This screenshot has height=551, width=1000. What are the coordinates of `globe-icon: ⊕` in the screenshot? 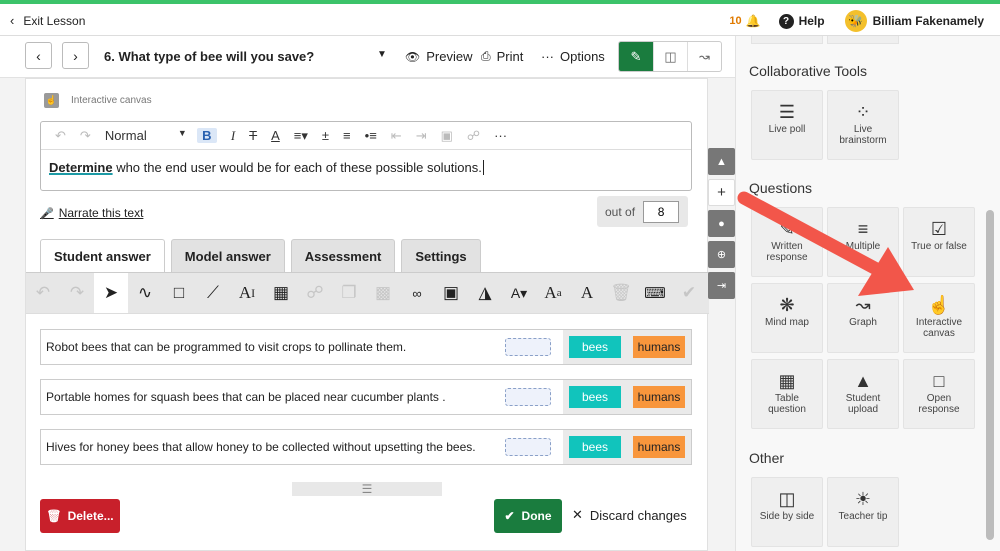 It's located at (721, 254).